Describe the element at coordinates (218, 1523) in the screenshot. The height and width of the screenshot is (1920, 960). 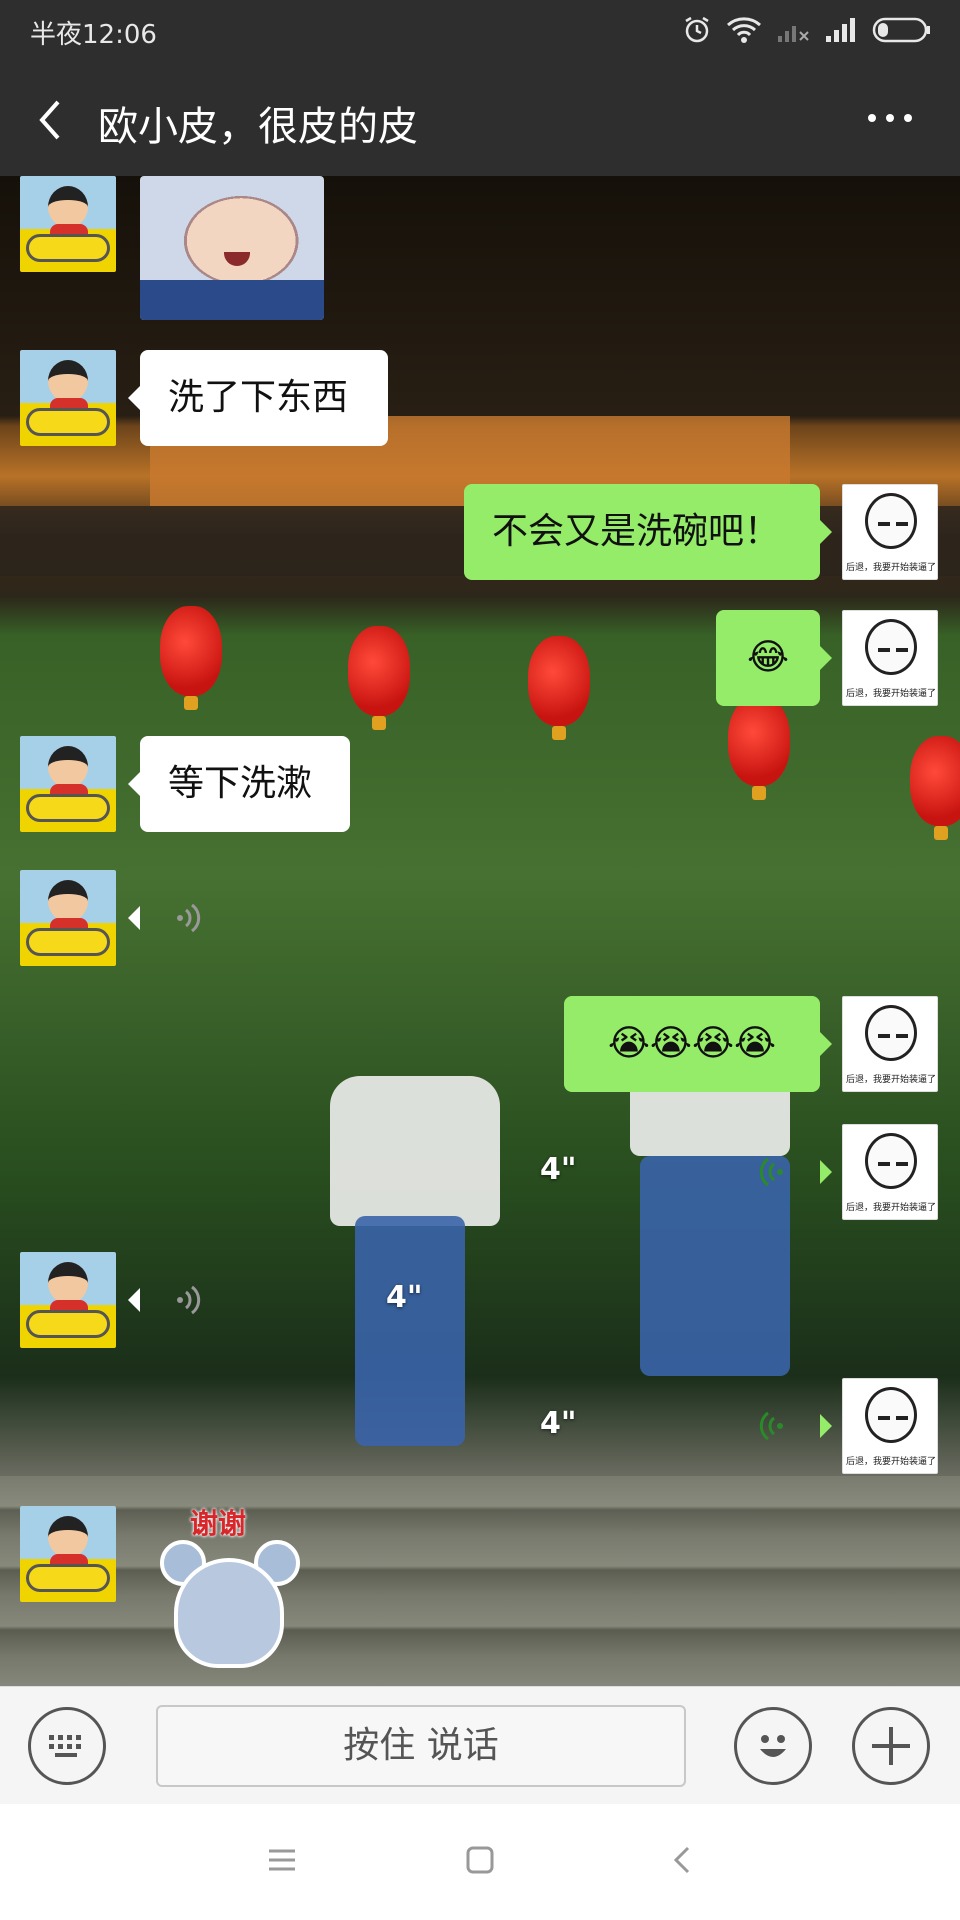
I see `sticker-text: 谢谢` at that location.